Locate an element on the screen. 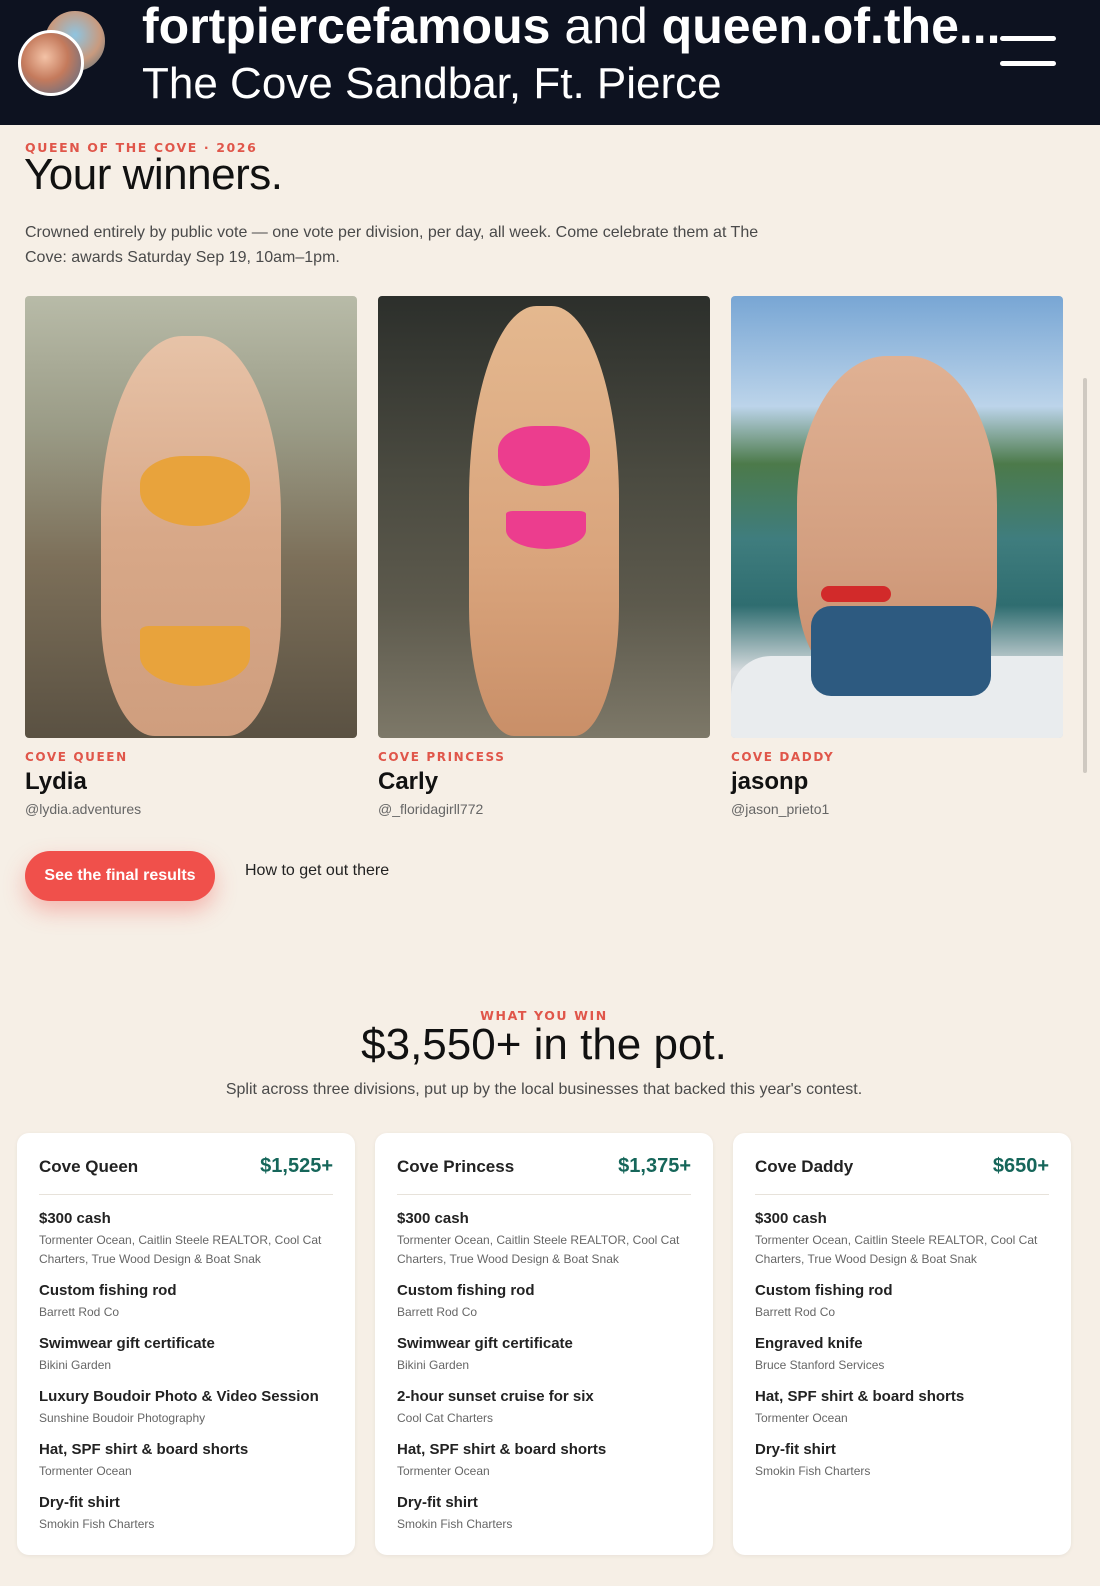  winner-handle: @lydia.adventures is located at coordinates (191, 809).